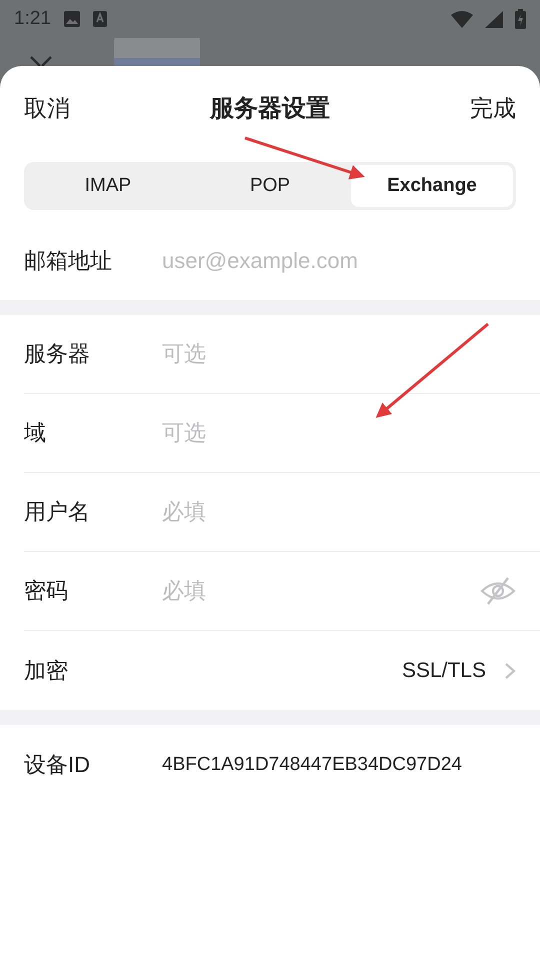  I want to click on field-label: 加密, so click(46, 670).